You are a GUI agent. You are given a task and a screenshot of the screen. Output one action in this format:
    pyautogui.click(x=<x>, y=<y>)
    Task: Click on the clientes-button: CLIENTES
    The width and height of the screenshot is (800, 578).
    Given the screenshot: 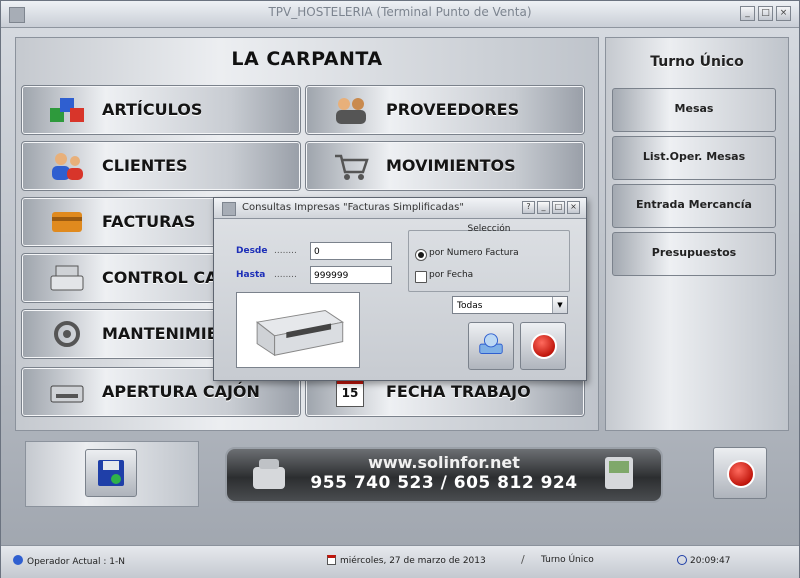 What is the action you would take?
    pyautogui.click(x=161, y=166)
    